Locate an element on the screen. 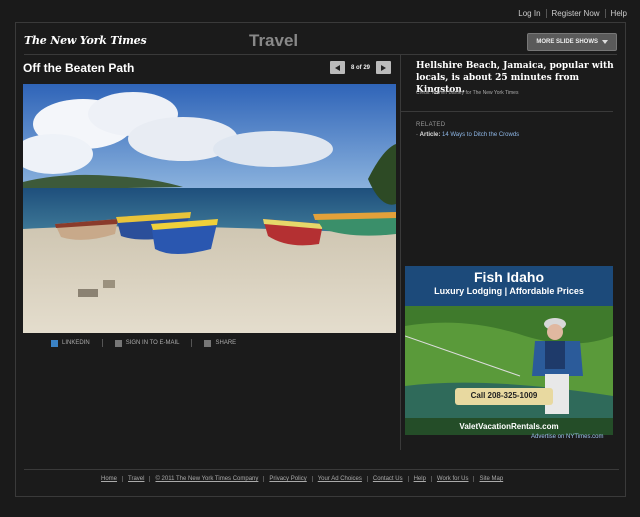 Image resolution: width=640 pixels, height=517 pixels. column-divider is located at coordinates (400, 252).